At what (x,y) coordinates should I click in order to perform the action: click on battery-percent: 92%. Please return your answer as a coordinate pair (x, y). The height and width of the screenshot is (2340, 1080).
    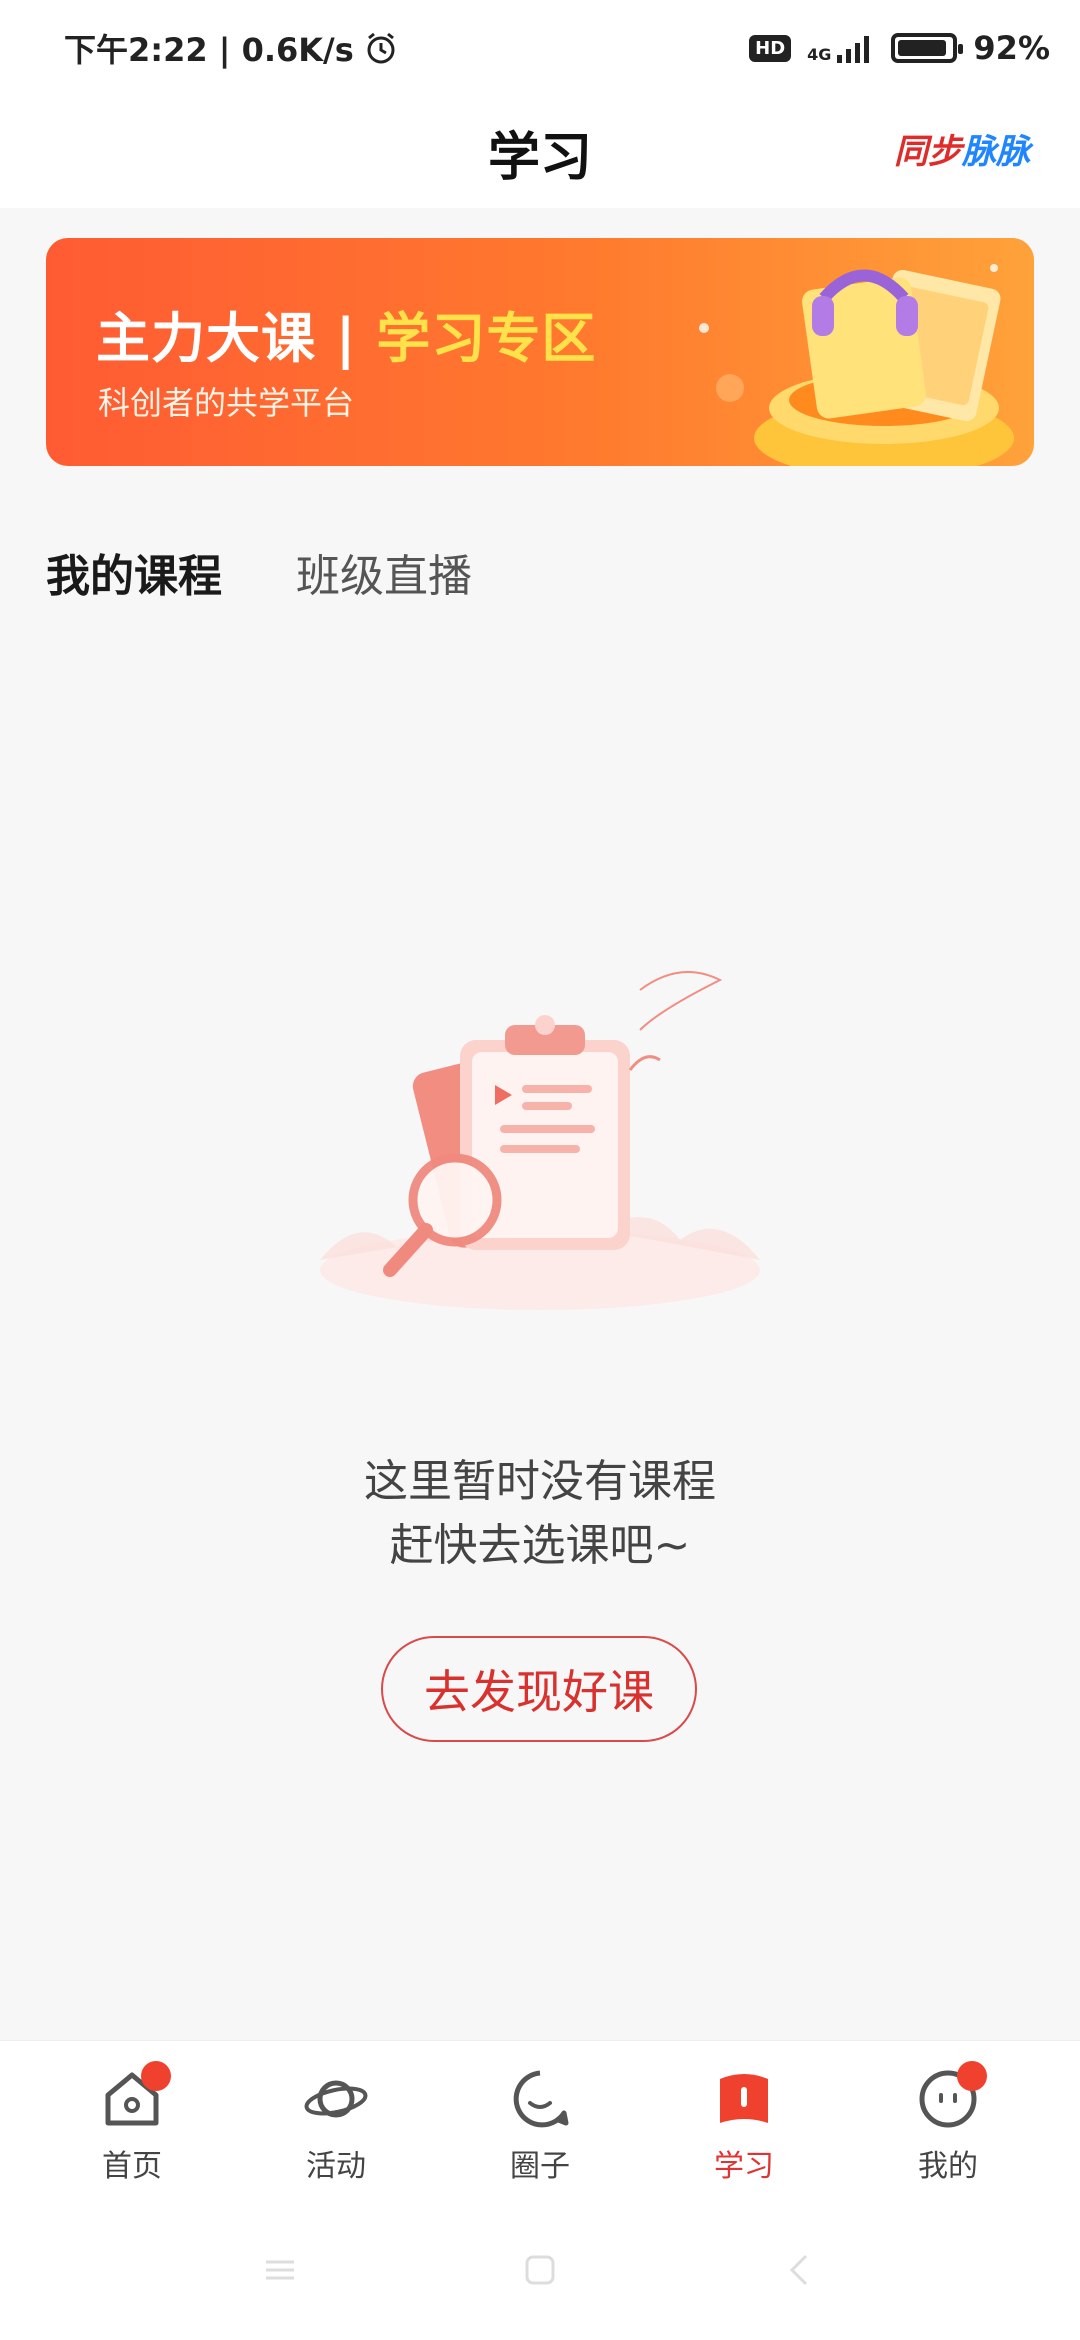
    Looking at the image, I should click on (1011, 48).